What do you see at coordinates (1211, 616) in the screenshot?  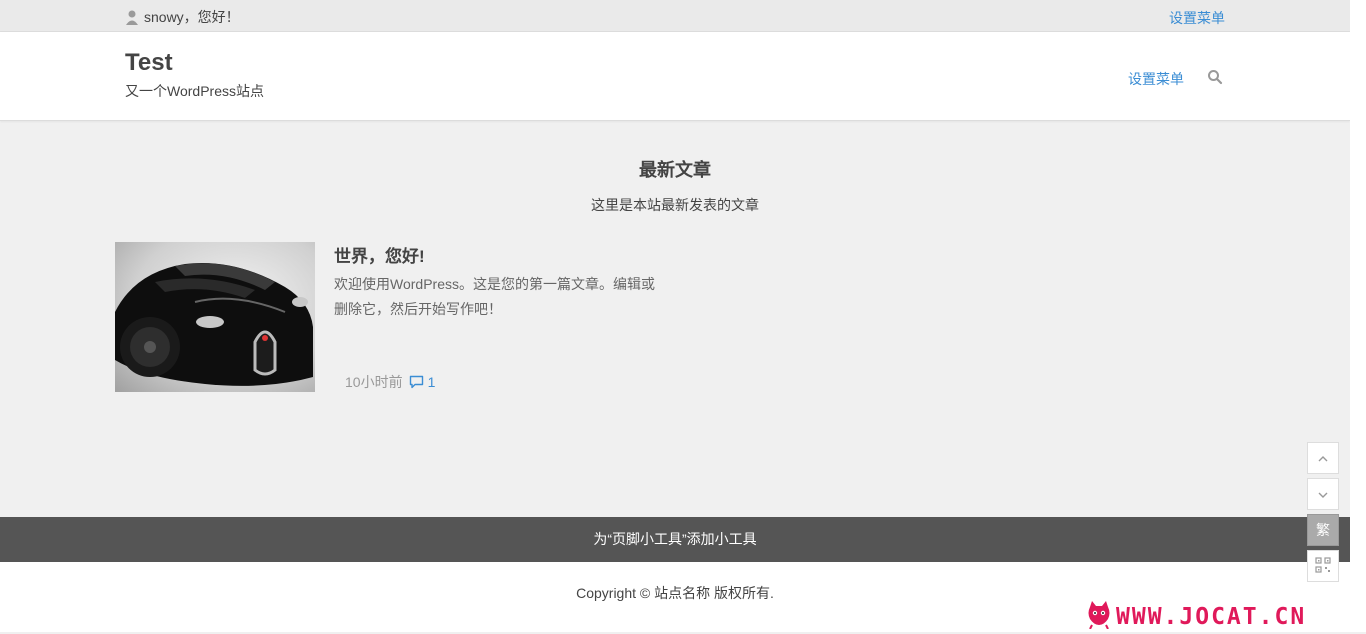 I see `watermark-text: WWW.JOCAT.CN` at bounding box center [1211, 616].